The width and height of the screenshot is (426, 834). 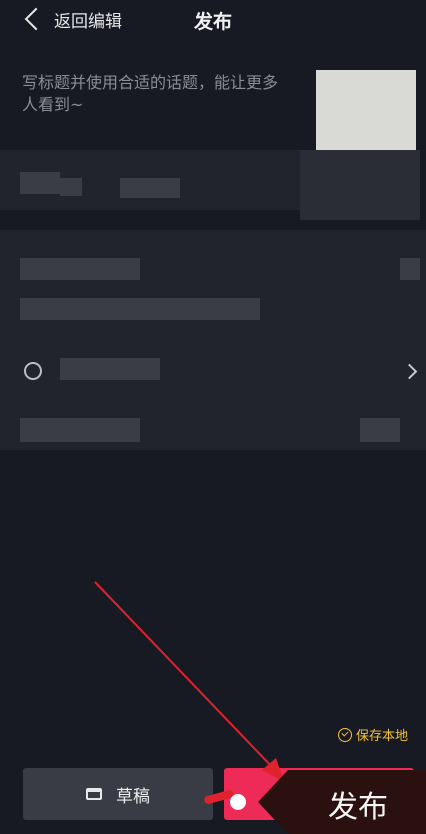 I want to click on save-local-toggle: 保存本地, so click(x=373, y=734).